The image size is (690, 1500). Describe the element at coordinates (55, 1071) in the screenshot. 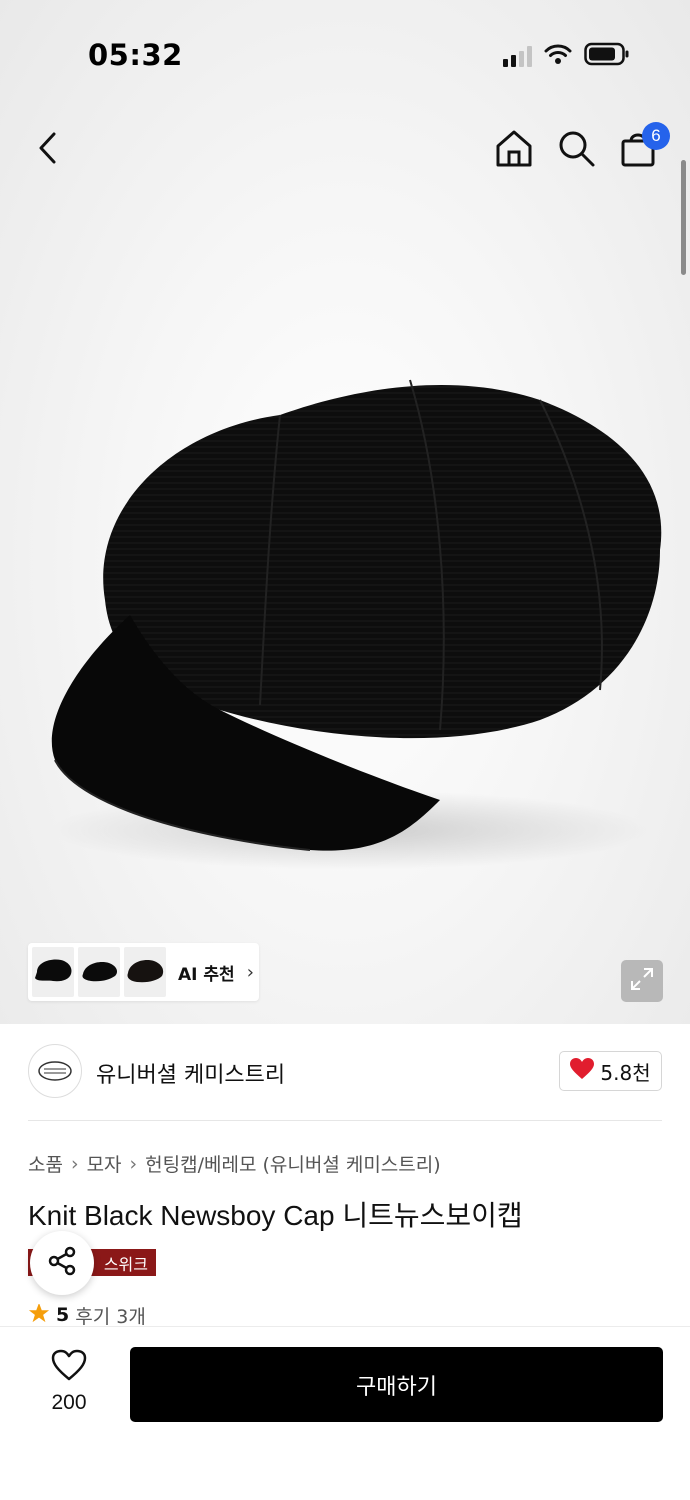

I see `brand-logo` at that location.